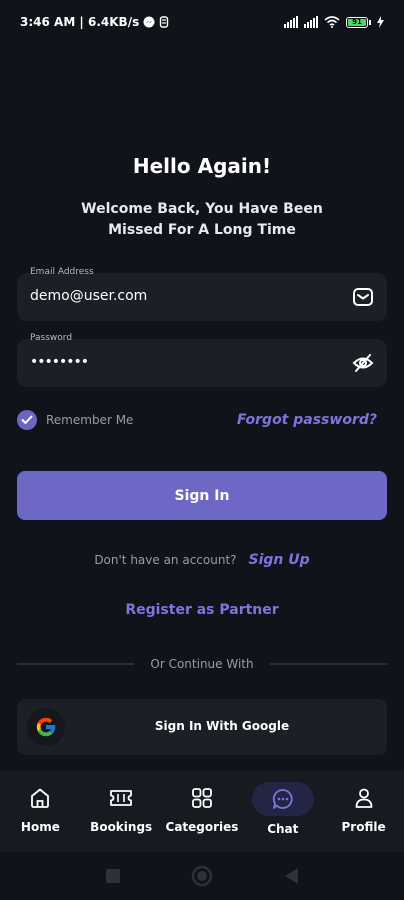 Image resolution: width=404 pixels, height=900 pixels. What do you see at coordinates (363, 827) in the screenshot?
I see `nav-profile-label: Profile` at bounding box center [363, 827].